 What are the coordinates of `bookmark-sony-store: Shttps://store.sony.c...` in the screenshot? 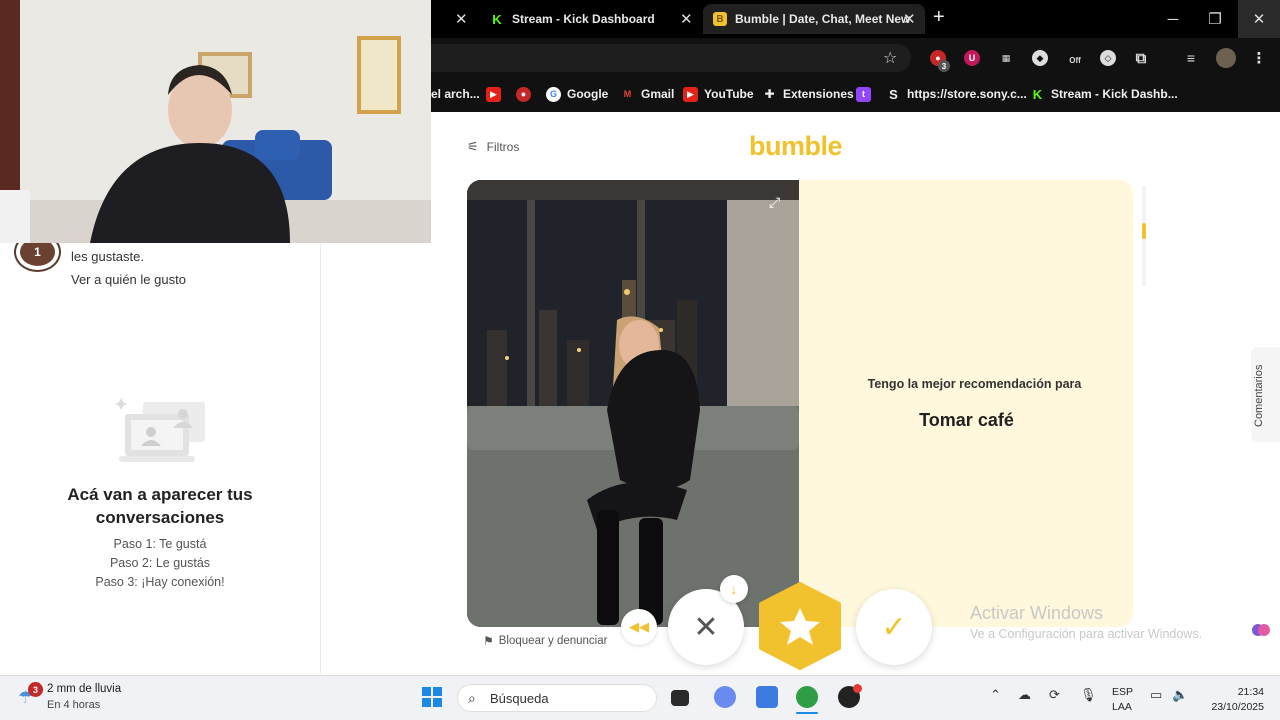 It's located at (956, 94).